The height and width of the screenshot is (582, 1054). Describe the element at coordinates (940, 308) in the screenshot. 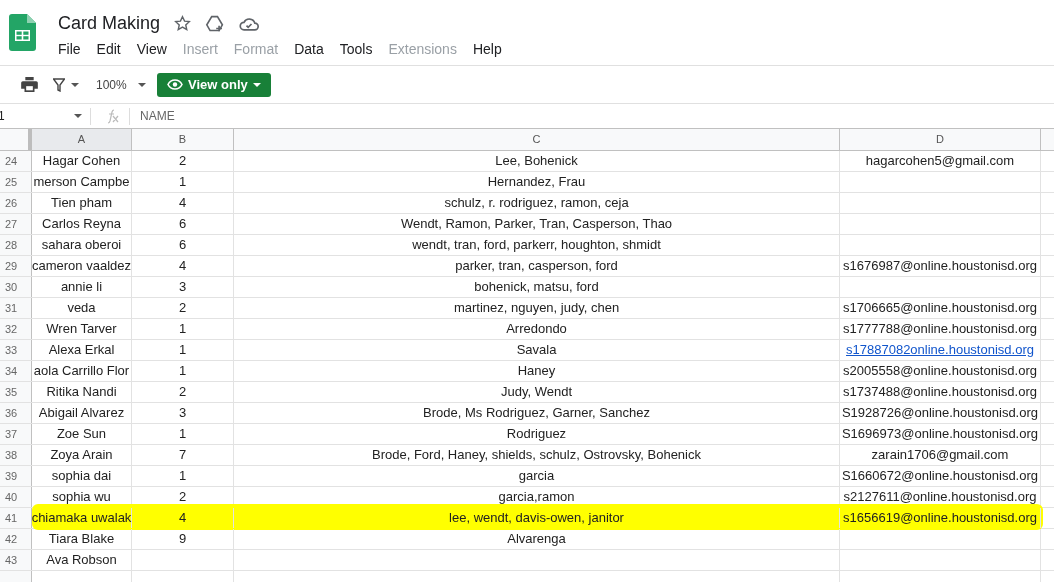

I see `table-cell-text: s1706665@online.houstonisd.org` at that location.